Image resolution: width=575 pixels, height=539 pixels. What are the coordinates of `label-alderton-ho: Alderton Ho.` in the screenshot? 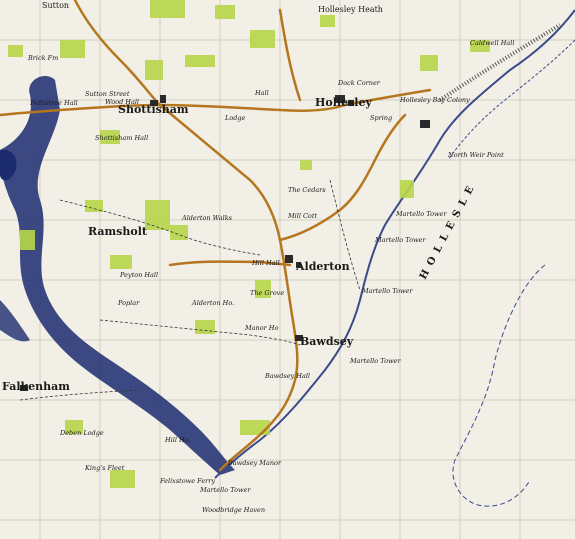 It's located at (212, 303).